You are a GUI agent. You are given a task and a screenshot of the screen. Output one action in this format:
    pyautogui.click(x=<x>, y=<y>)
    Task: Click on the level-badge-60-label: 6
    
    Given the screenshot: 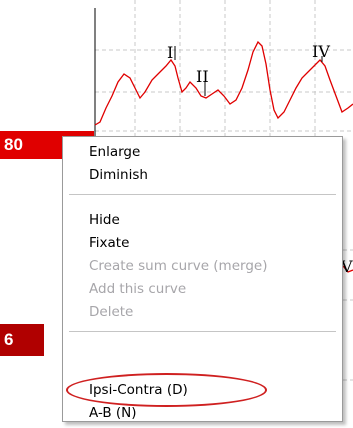 What is the action you would take?
    pyautogui.click(x=9, y=339)
    